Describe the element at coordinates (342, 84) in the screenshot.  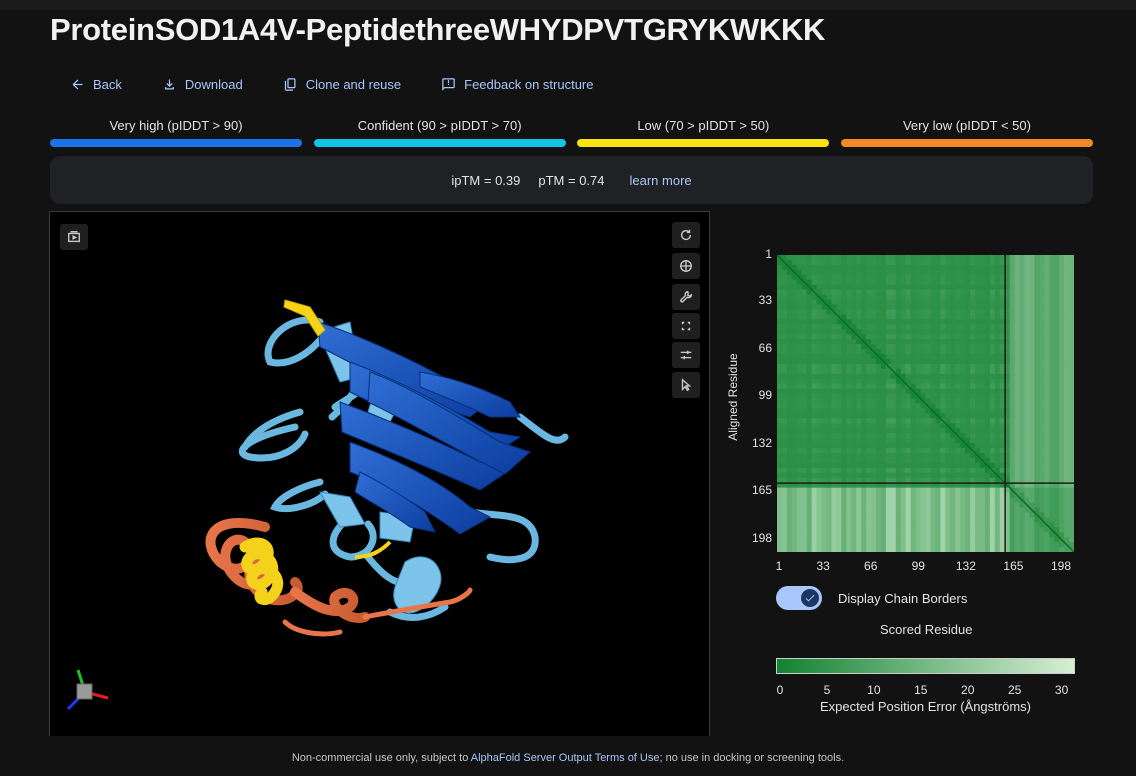
I see `clone-button: Clone and reuse` at that location.